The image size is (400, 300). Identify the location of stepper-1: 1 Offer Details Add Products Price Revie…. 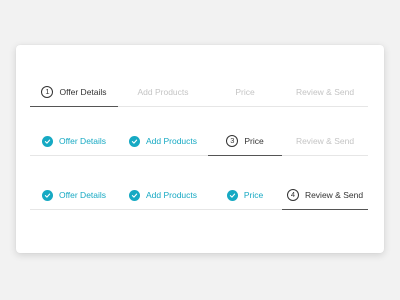
(199, 92).